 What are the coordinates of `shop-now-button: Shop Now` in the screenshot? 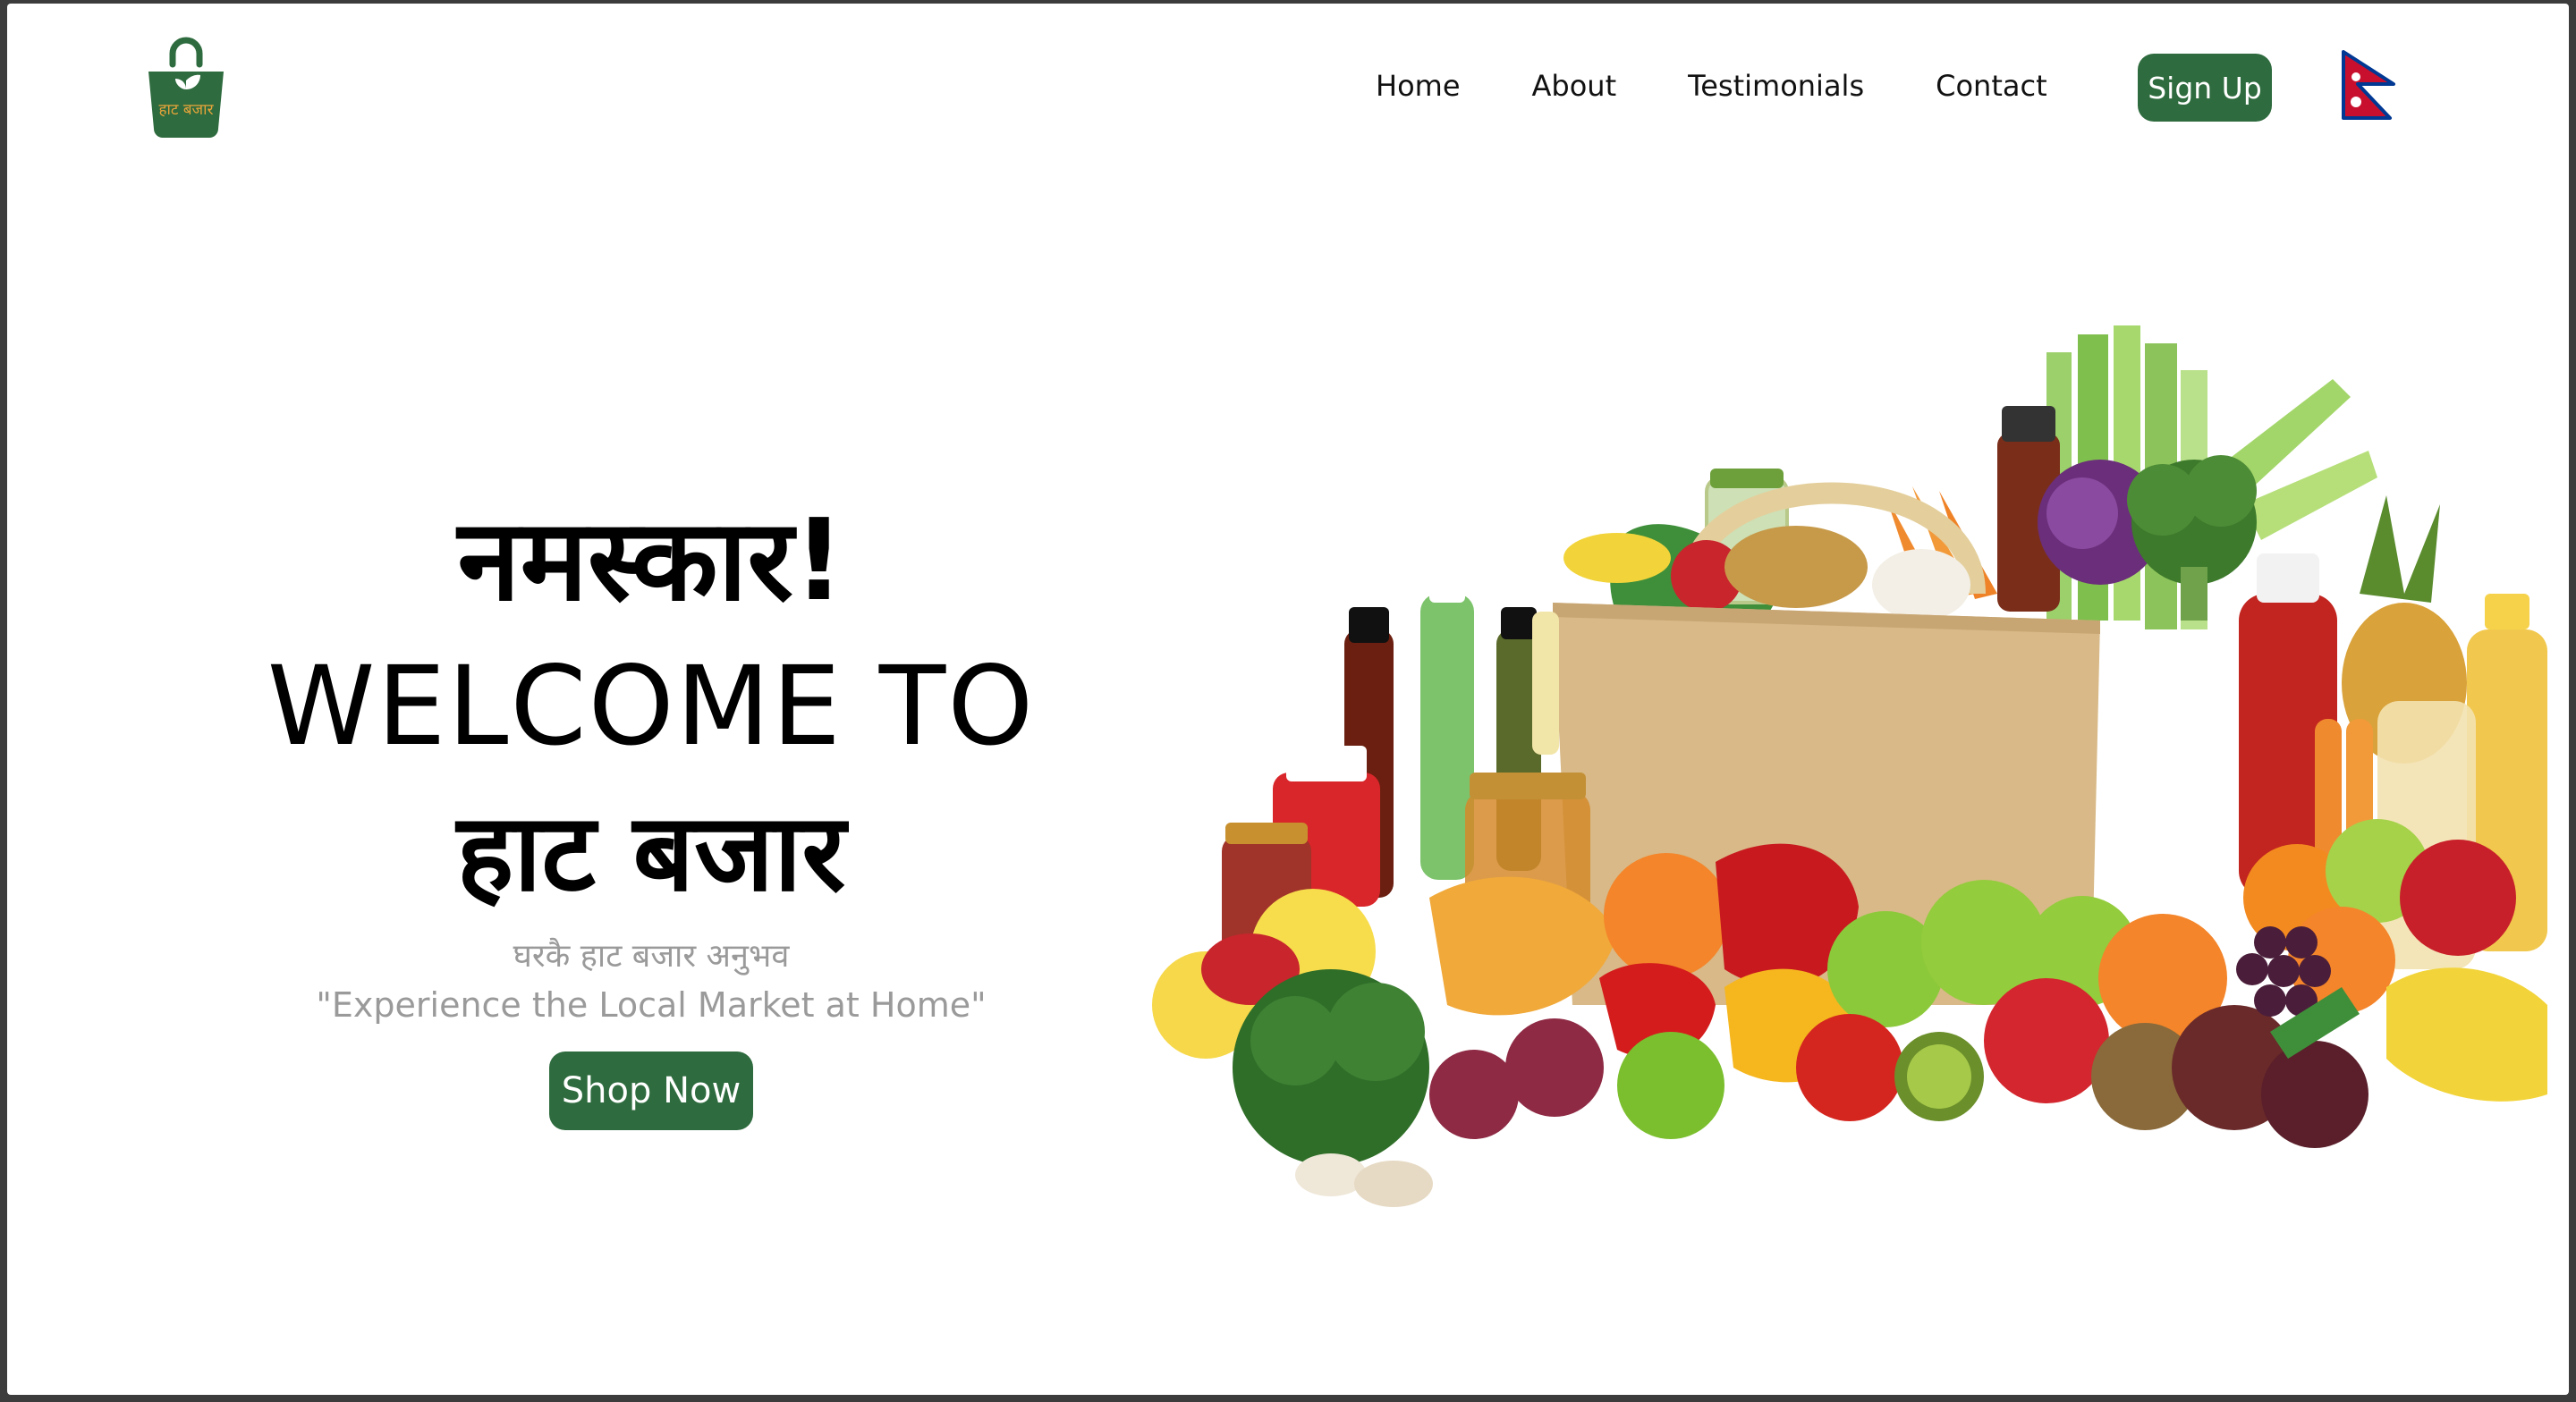 It's located at (651, 1091).